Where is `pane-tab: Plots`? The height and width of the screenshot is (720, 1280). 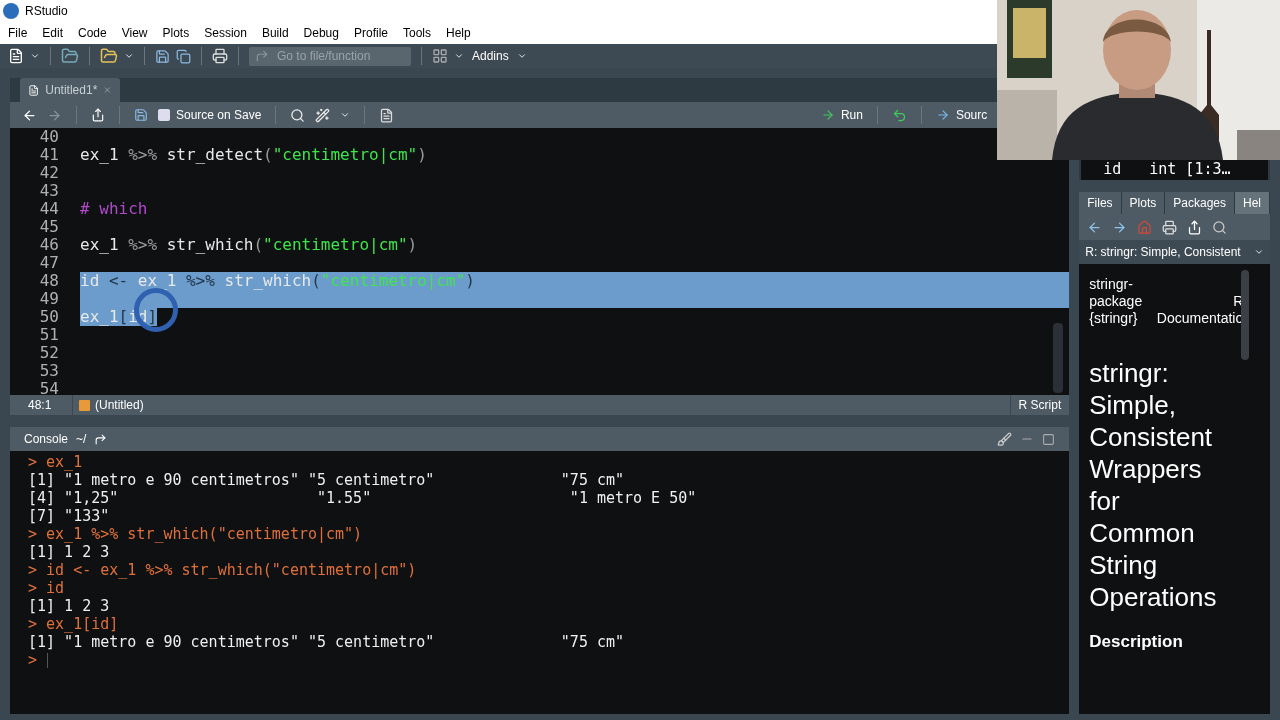
pane-tab: Plots is located at coordinates (1143, 203).